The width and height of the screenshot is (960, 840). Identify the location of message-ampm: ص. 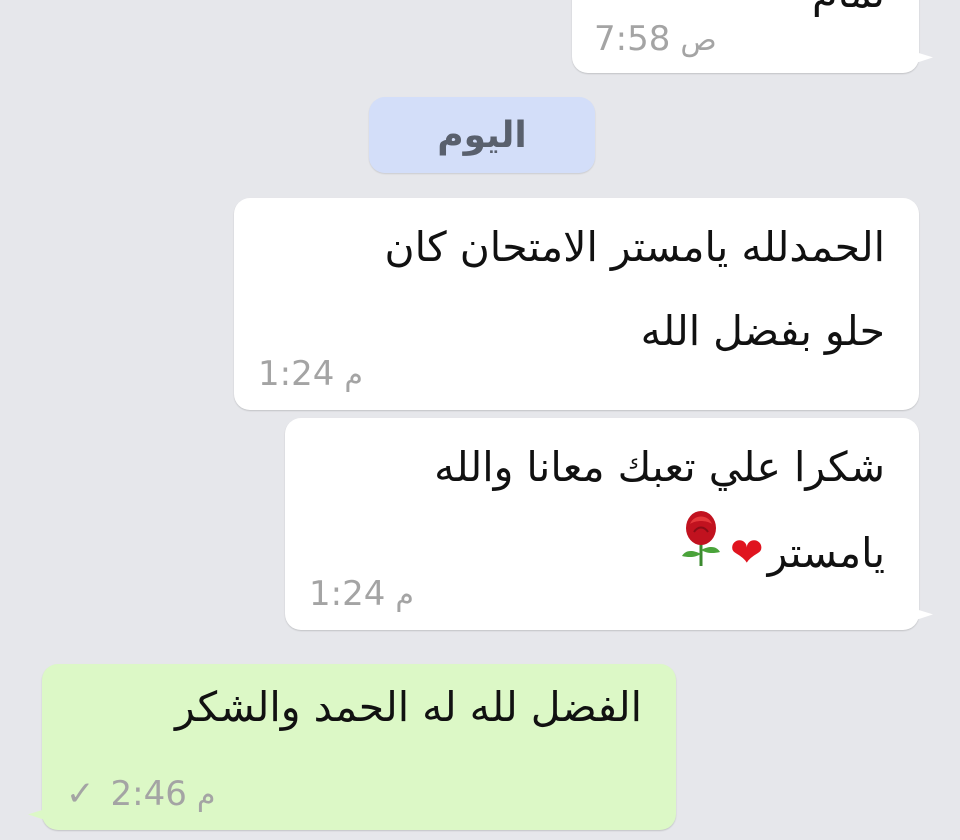
(698, 40).